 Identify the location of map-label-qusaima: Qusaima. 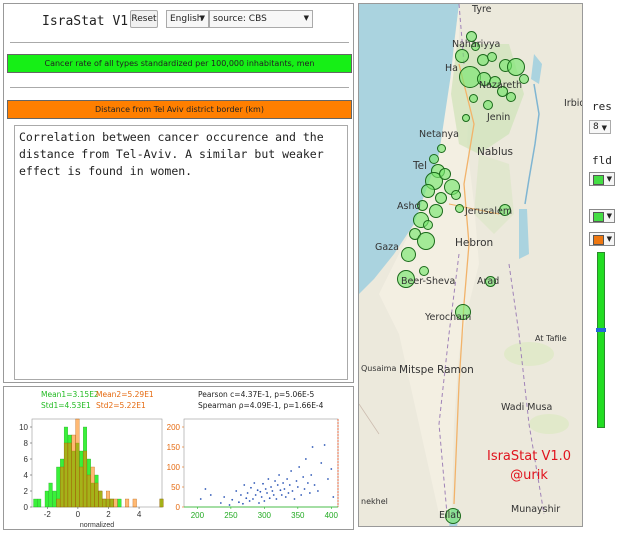
(379, 368).